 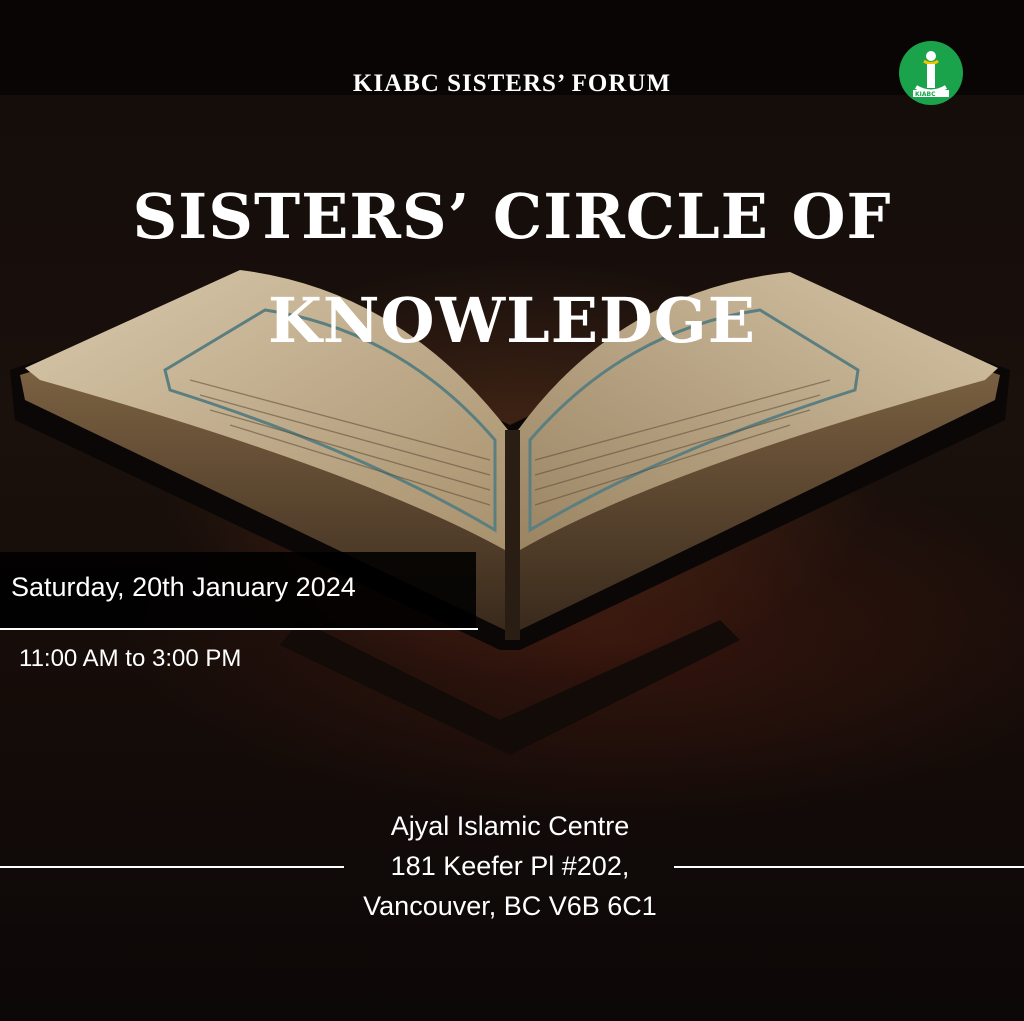 What do you see at coordinates (512, 83) in the screenshot?
I see `forum-title: KIABC SISTERS’ FORUM` at bounding box center [512, 83].